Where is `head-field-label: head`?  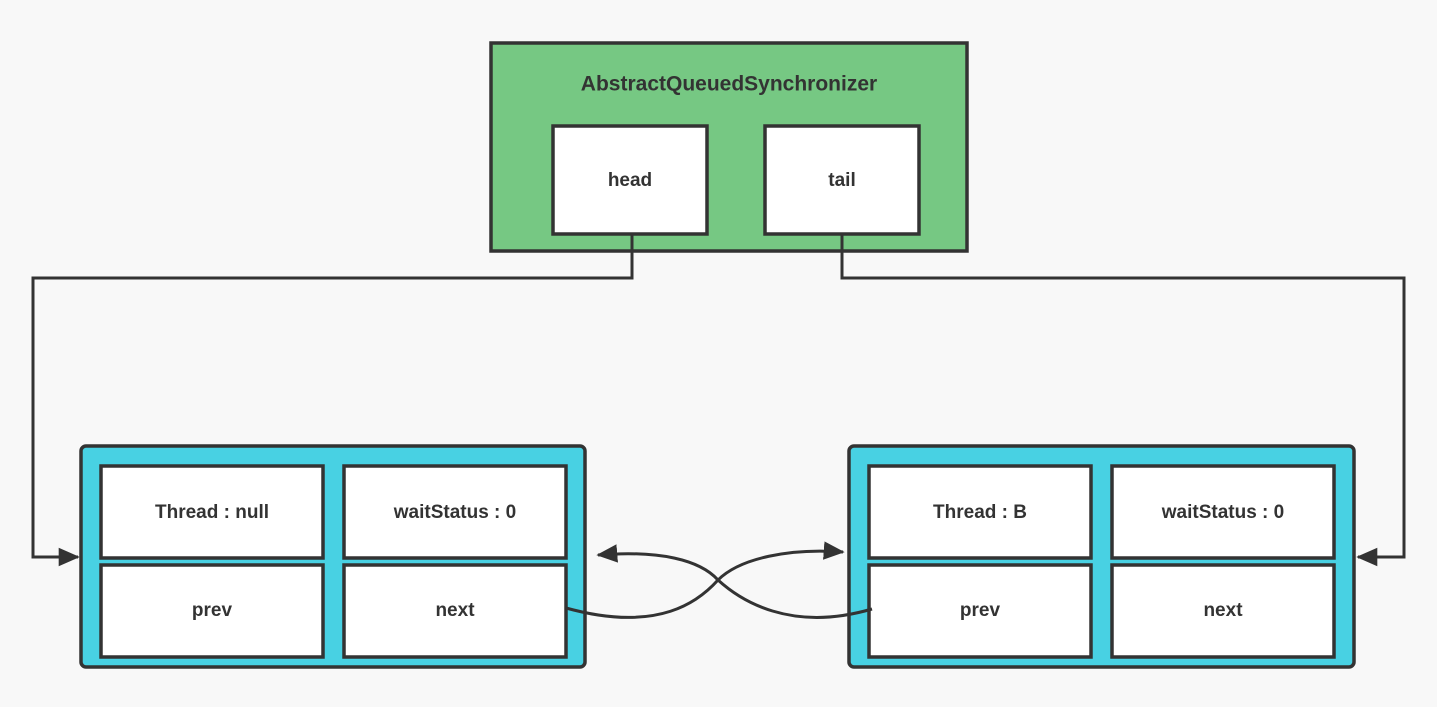
head-field-label: head is located at coordinates (630, 180).